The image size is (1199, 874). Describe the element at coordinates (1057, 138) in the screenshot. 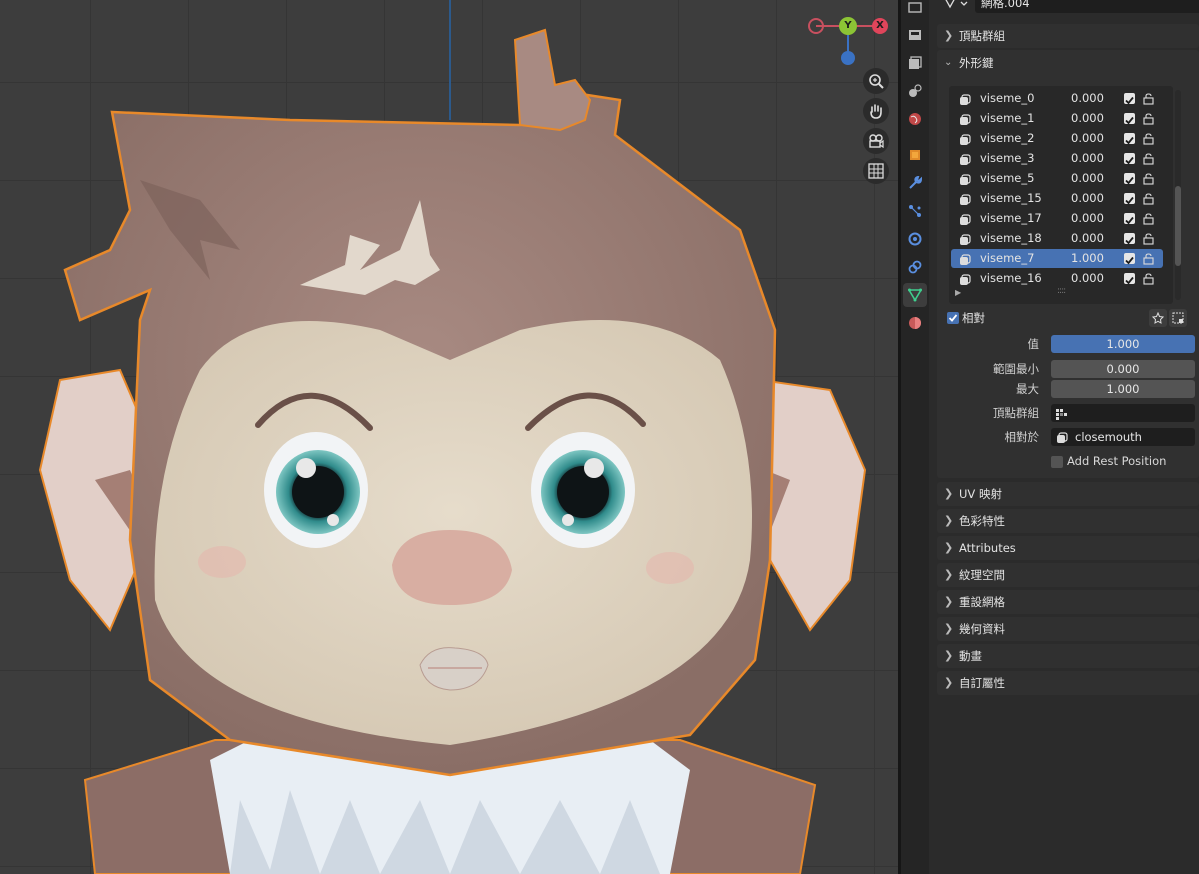

I see `shape-key-row: viseme_2 0.000` at that location.